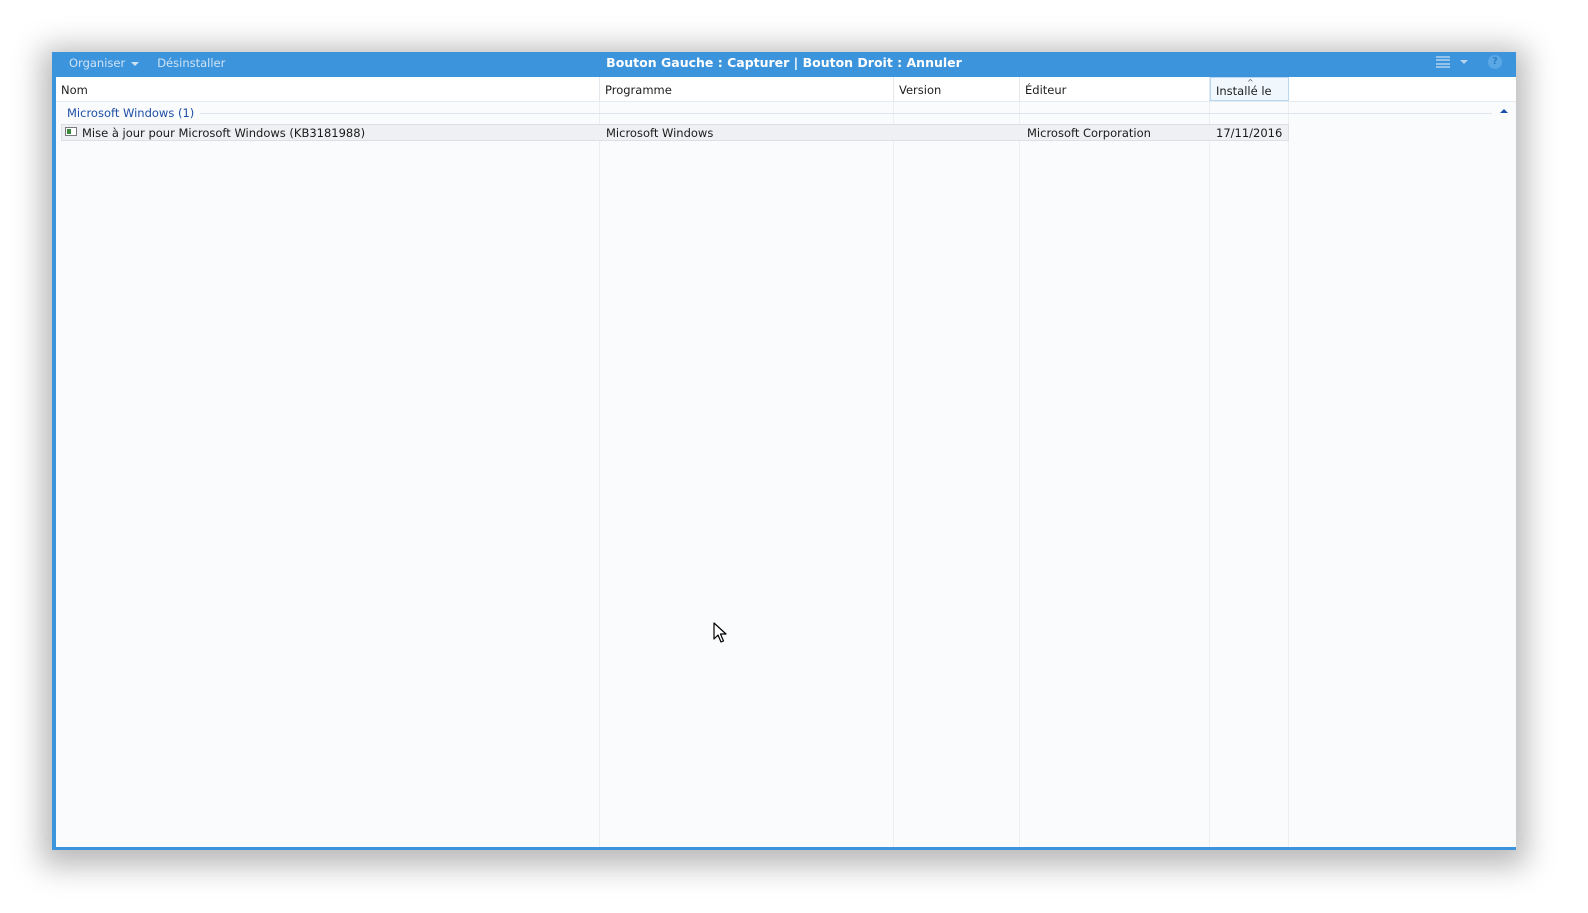  Describe the element at coordinates (134, 113) in the screenshot. I see `group-label: Microsoft Windows (1)` at that location.